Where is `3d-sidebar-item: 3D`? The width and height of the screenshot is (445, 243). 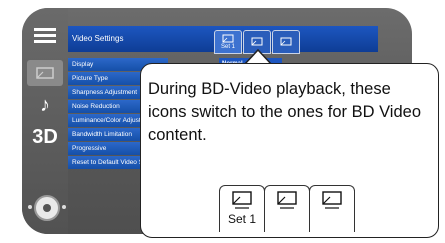 3d-sidebar-item: 3D is located at coordinates (45, 137).